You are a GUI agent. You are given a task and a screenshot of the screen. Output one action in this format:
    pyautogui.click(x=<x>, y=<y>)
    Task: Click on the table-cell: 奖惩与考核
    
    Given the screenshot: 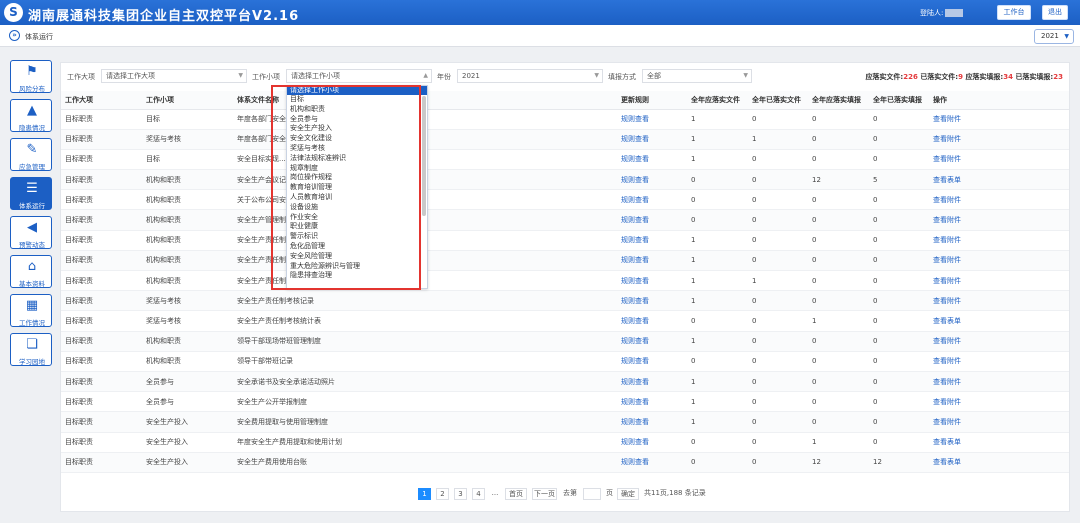 What is the action you would take?
    pyautogui.click(x=187, y=139)
    